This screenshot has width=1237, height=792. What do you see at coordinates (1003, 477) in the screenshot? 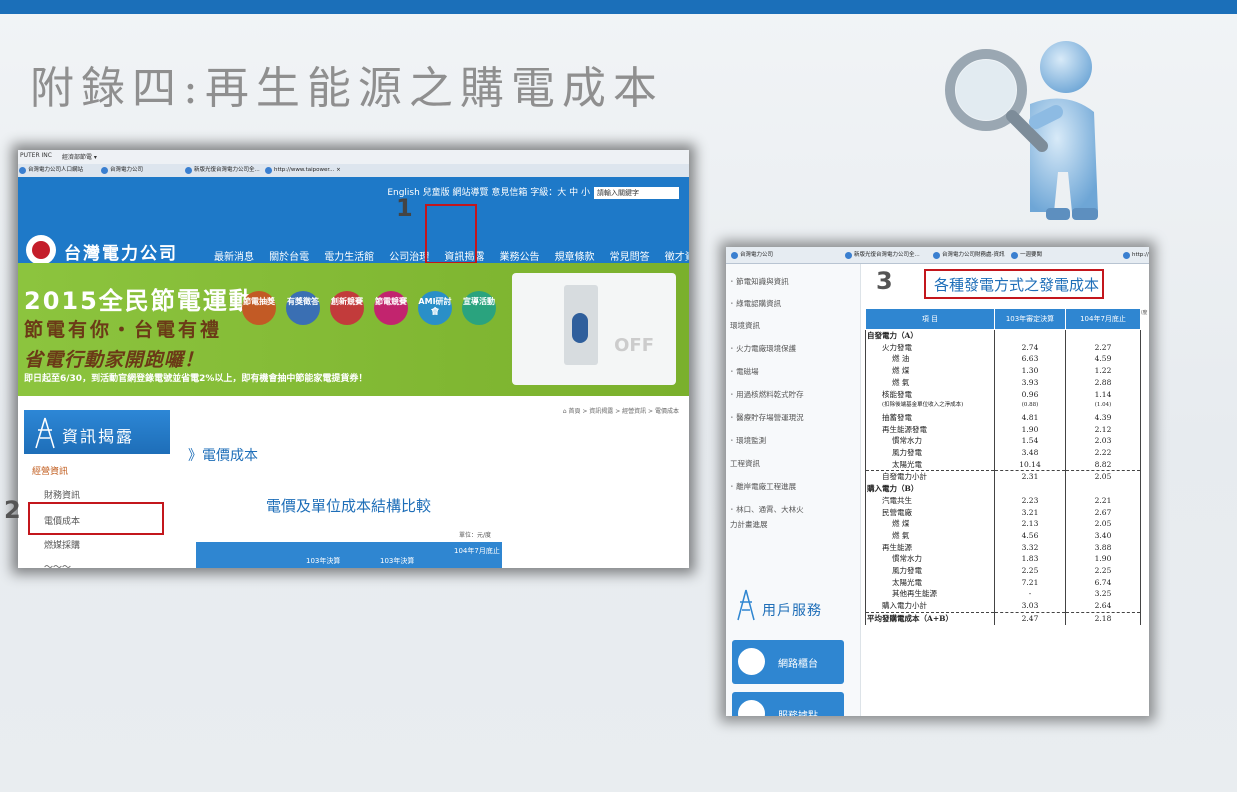
I see `table-row: 自發電力小計 2.31 2.05` at bounding box center [1003, 477].